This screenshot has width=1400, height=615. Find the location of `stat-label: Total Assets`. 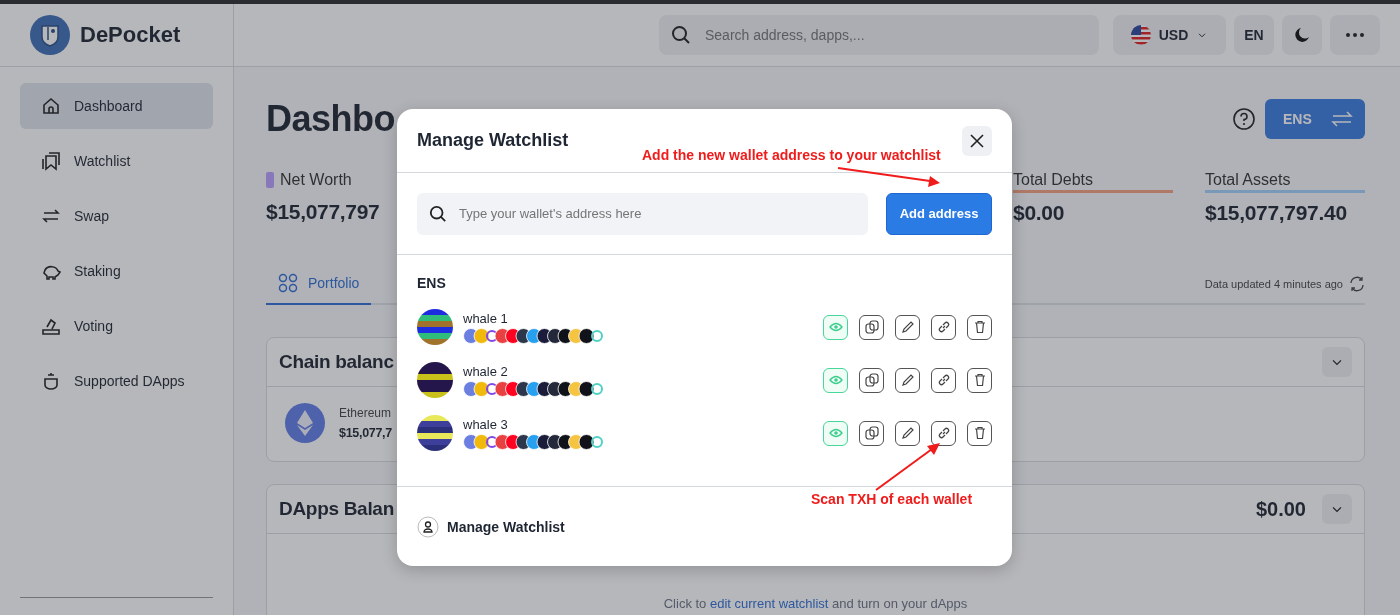

stat-label: Total Assets is located at coordinates (1248, 180).